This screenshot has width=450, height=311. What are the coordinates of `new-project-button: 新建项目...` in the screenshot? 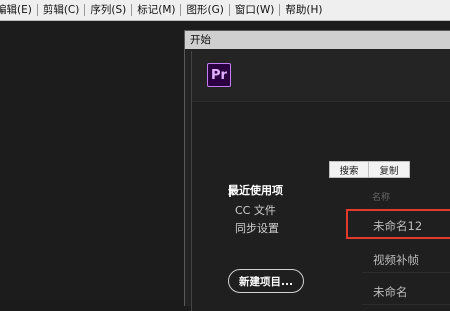 It's located at (266, 281).